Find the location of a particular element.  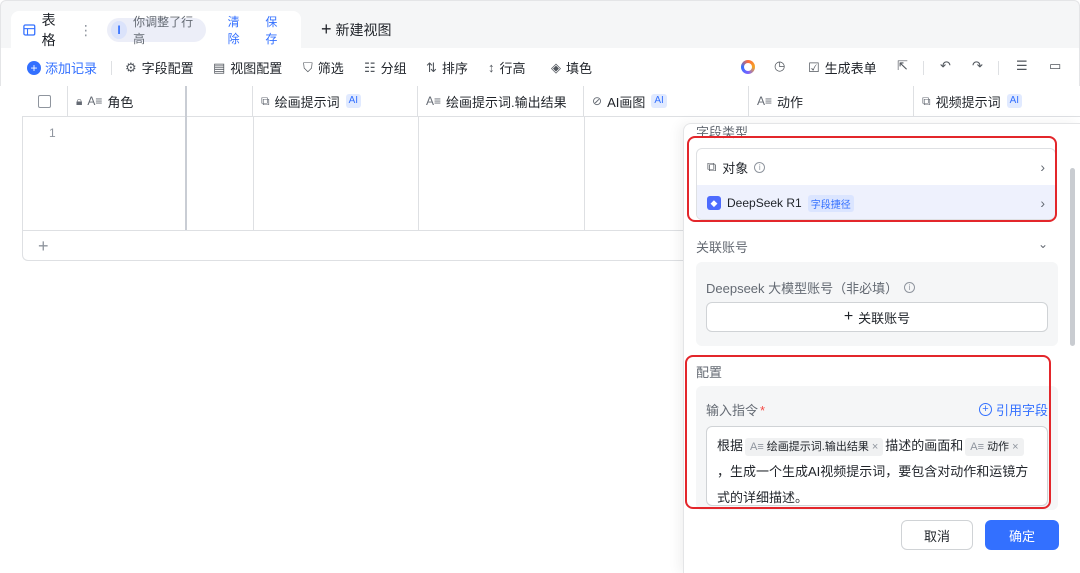

link-account-button: + 关联账号 is located at coordinates (877, 317).